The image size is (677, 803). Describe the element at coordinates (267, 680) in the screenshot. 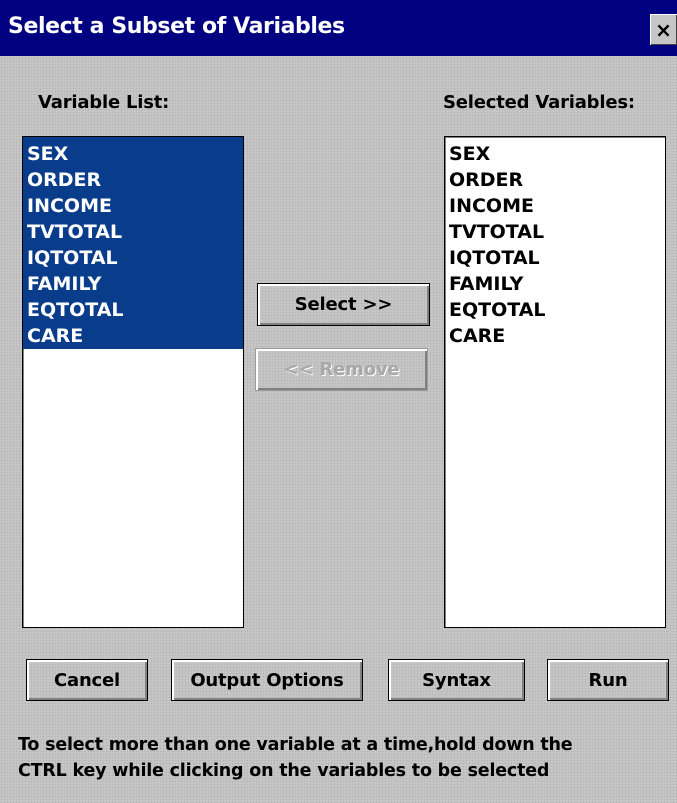

I see `output-options-button: Output Options` at that location.